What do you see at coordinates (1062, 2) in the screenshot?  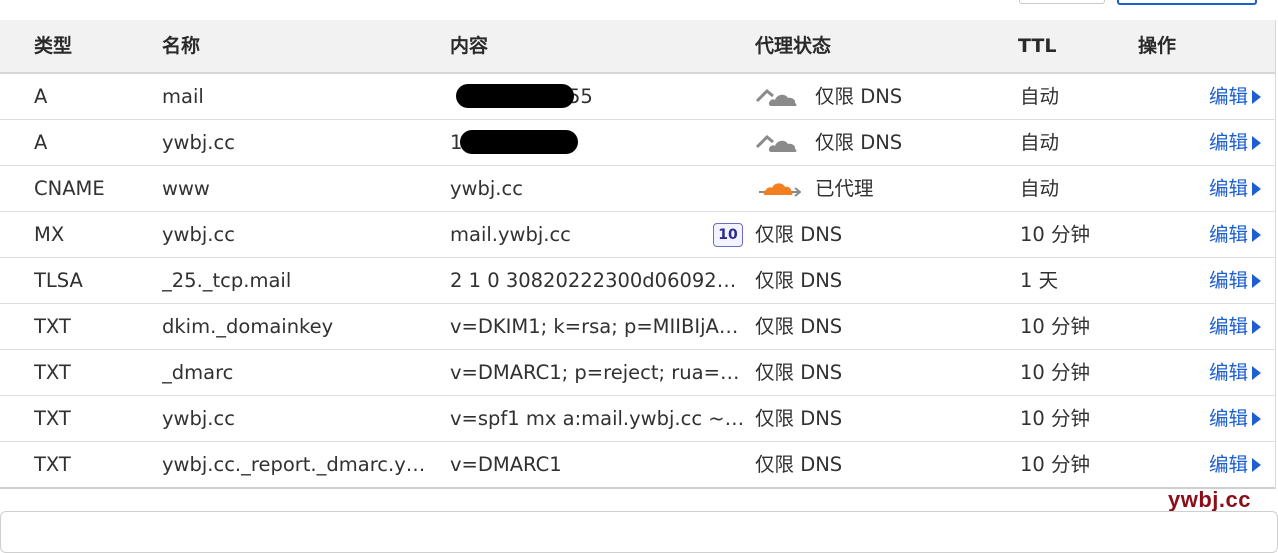 I see `toolbar-button` at bounding box center [1062, 2].